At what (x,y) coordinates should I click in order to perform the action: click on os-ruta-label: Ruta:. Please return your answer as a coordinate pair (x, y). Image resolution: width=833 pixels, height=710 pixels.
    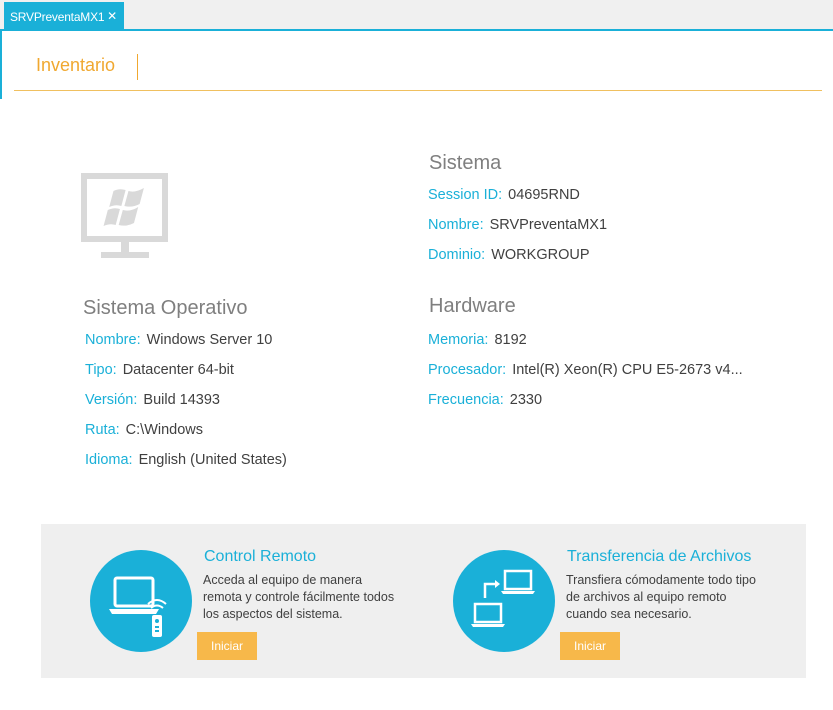
    Looking at the image, I should click on (102, 430).